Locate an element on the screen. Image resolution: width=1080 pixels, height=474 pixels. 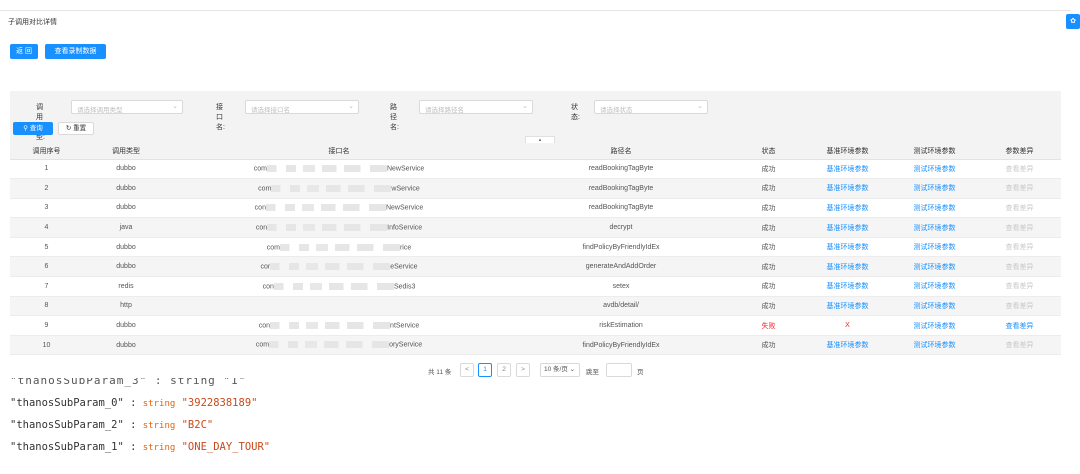
masked-interface-name: con InfoService is located at coordinates (339, 227).